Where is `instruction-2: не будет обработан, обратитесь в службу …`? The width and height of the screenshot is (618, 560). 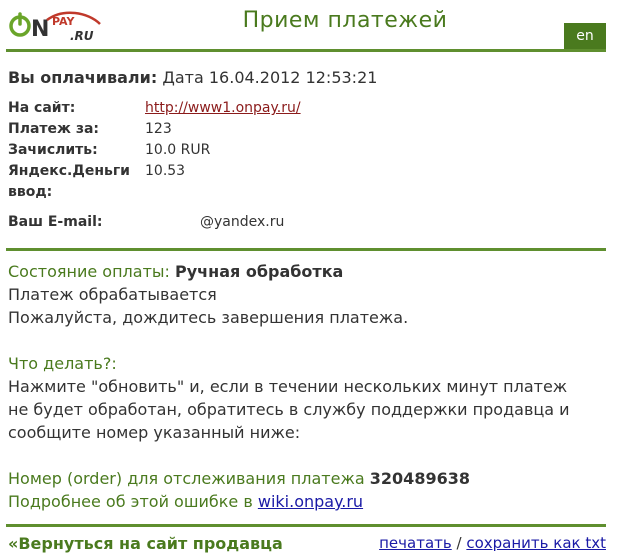 instruction-2: не будет обработан, обратитесь в службу … is located at coordinates (289, 409).